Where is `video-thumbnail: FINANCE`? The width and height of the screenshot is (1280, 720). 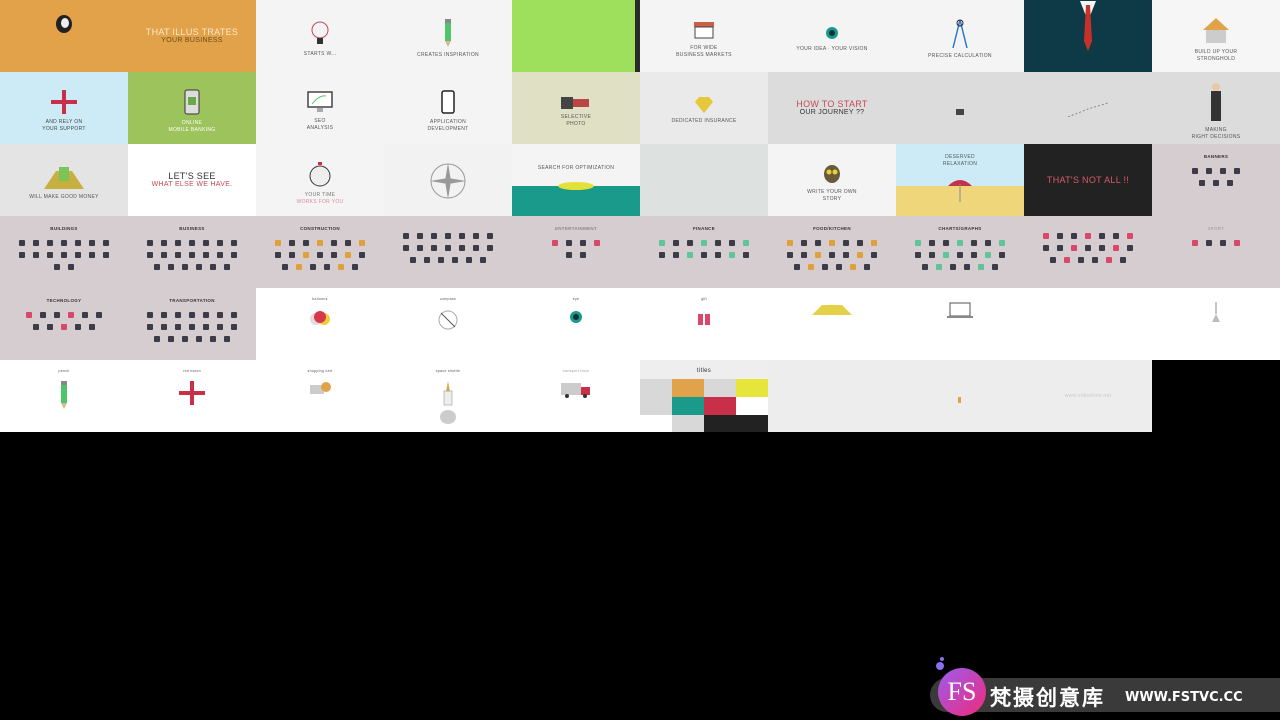
video-thumbnail: FINANCE is located at coordinates (704, 252).